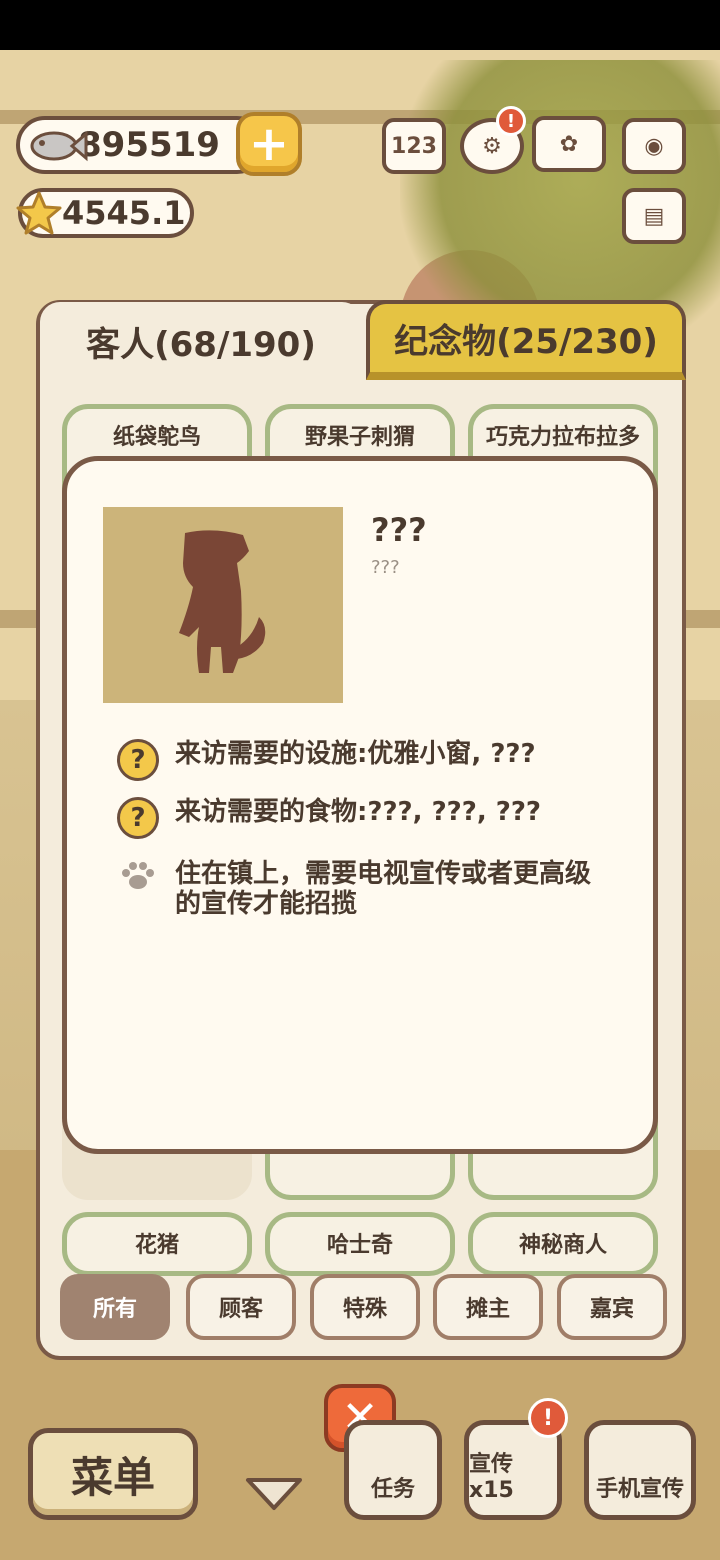  Describe the element at coordinates (393, 1470) in the screenshot. I see `tasks-button: 任务` at that location.